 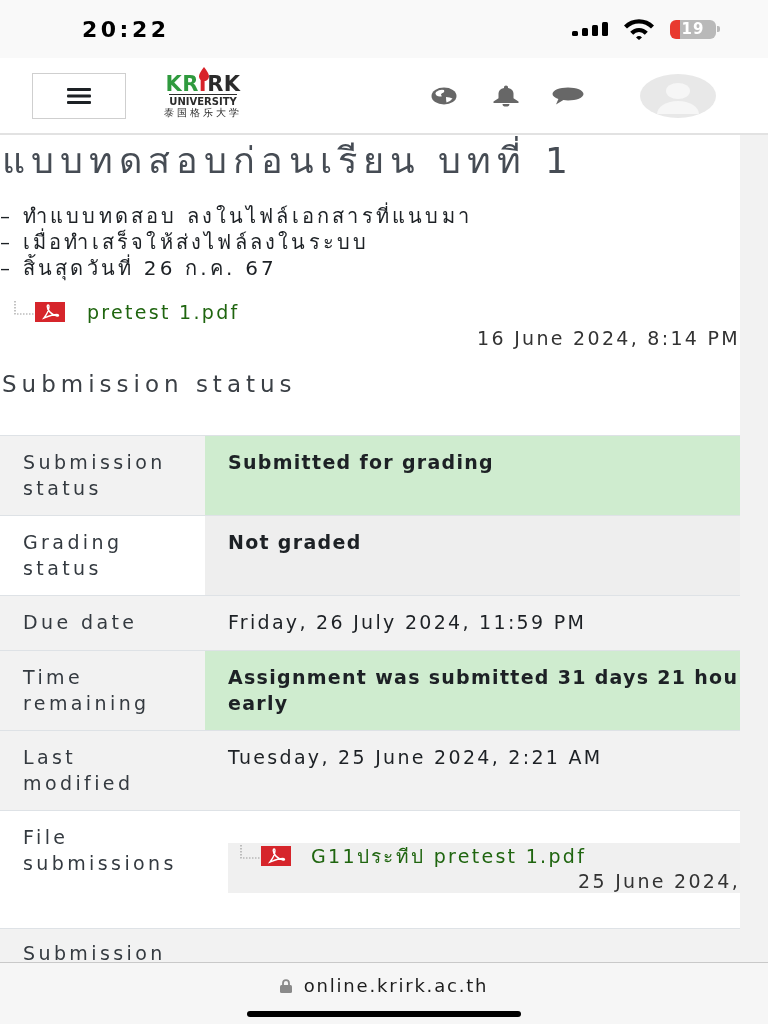 I want to click on bell-icon, so click(x=506, y=95).